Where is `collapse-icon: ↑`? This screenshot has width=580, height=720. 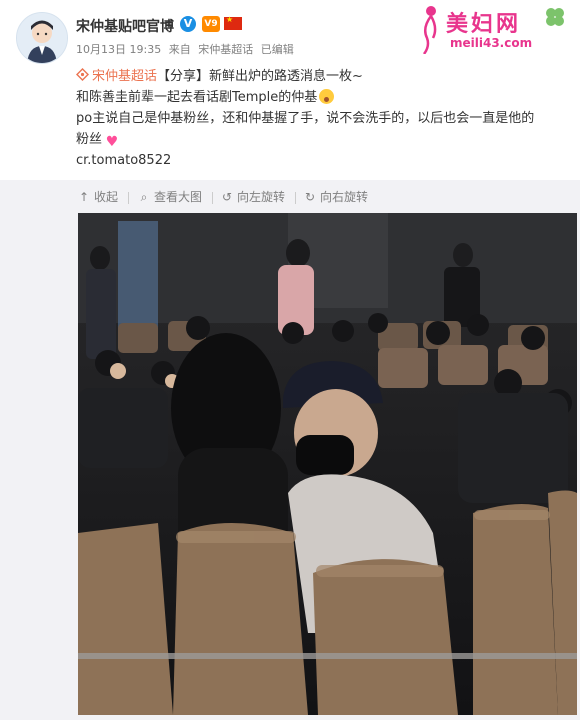
collapse-icon: ↑ is located at coordinates (84, 197).